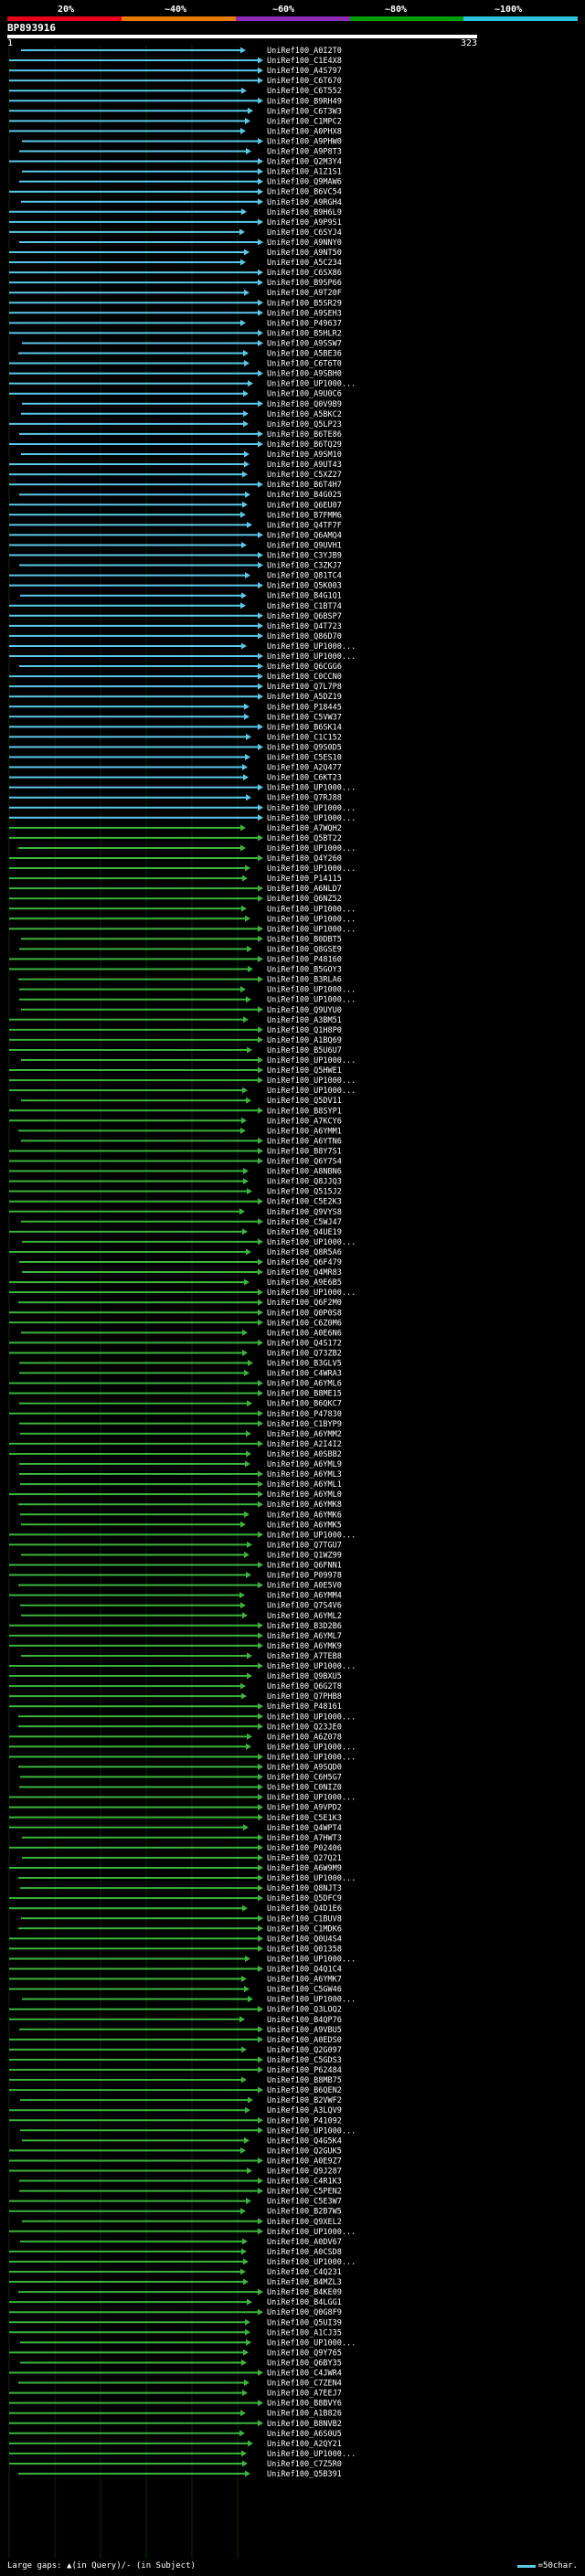  I want to click on hit-row: UniRef100_Q4UE19, so click(176, 1232).